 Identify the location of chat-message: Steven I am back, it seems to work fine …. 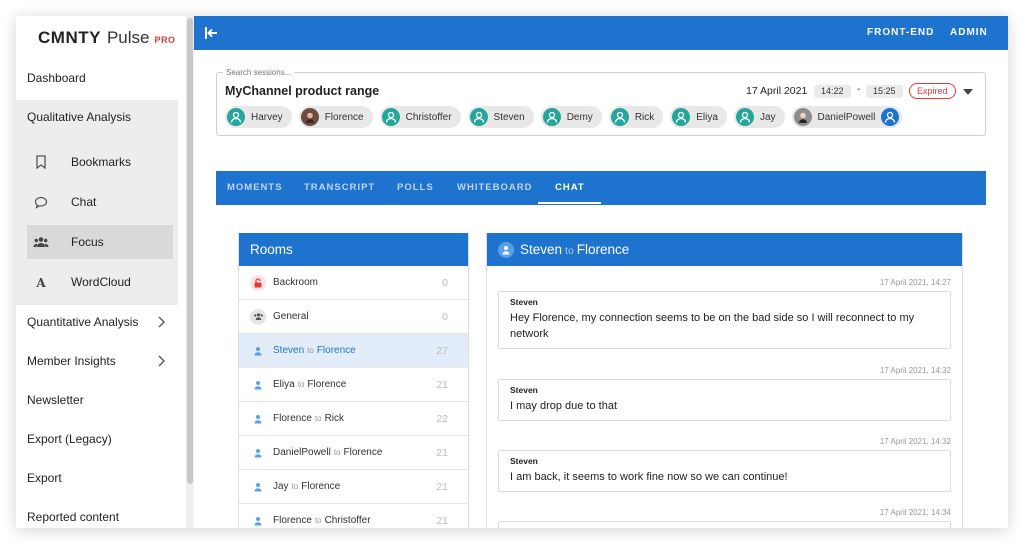
(724, 471).